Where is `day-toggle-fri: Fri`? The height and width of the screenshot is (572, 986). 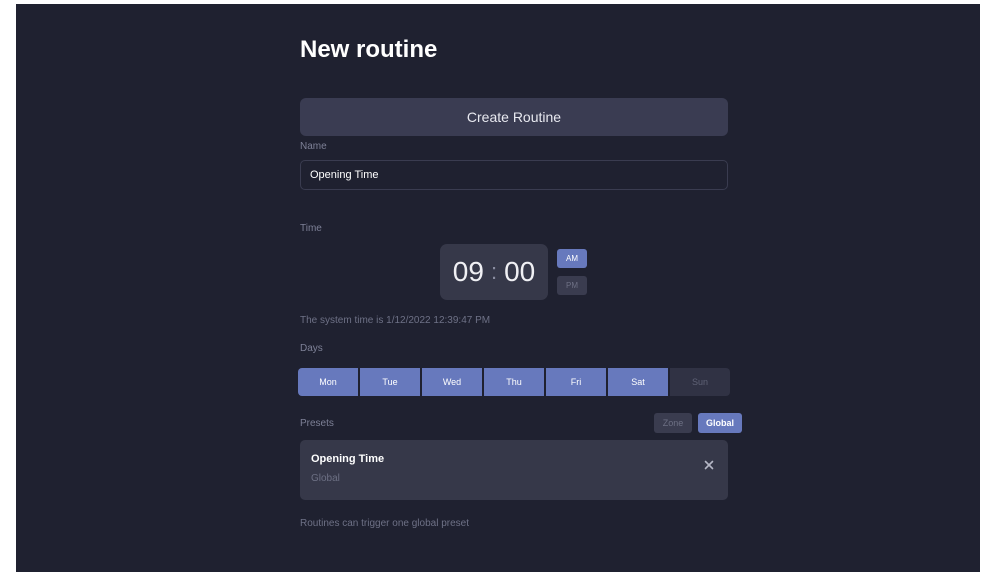 day-toggle-fri: Fri is located at coordinates (576, 382).